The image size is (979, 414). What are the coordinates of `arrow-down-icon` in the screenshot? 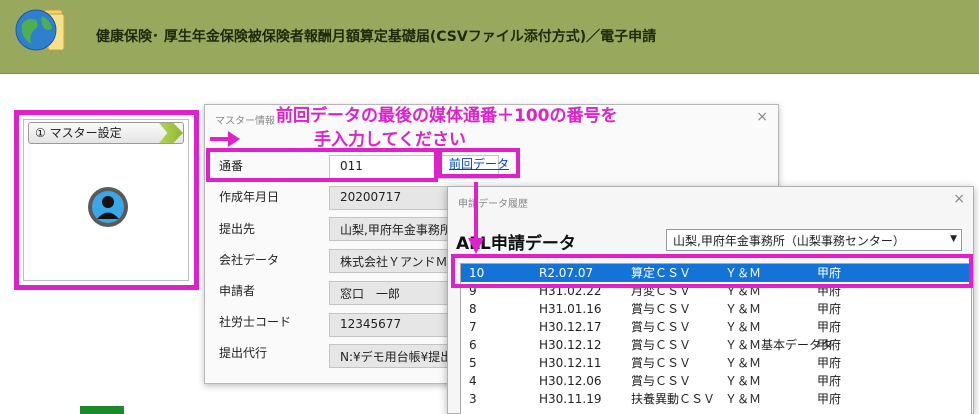 It's located at (476, 218).